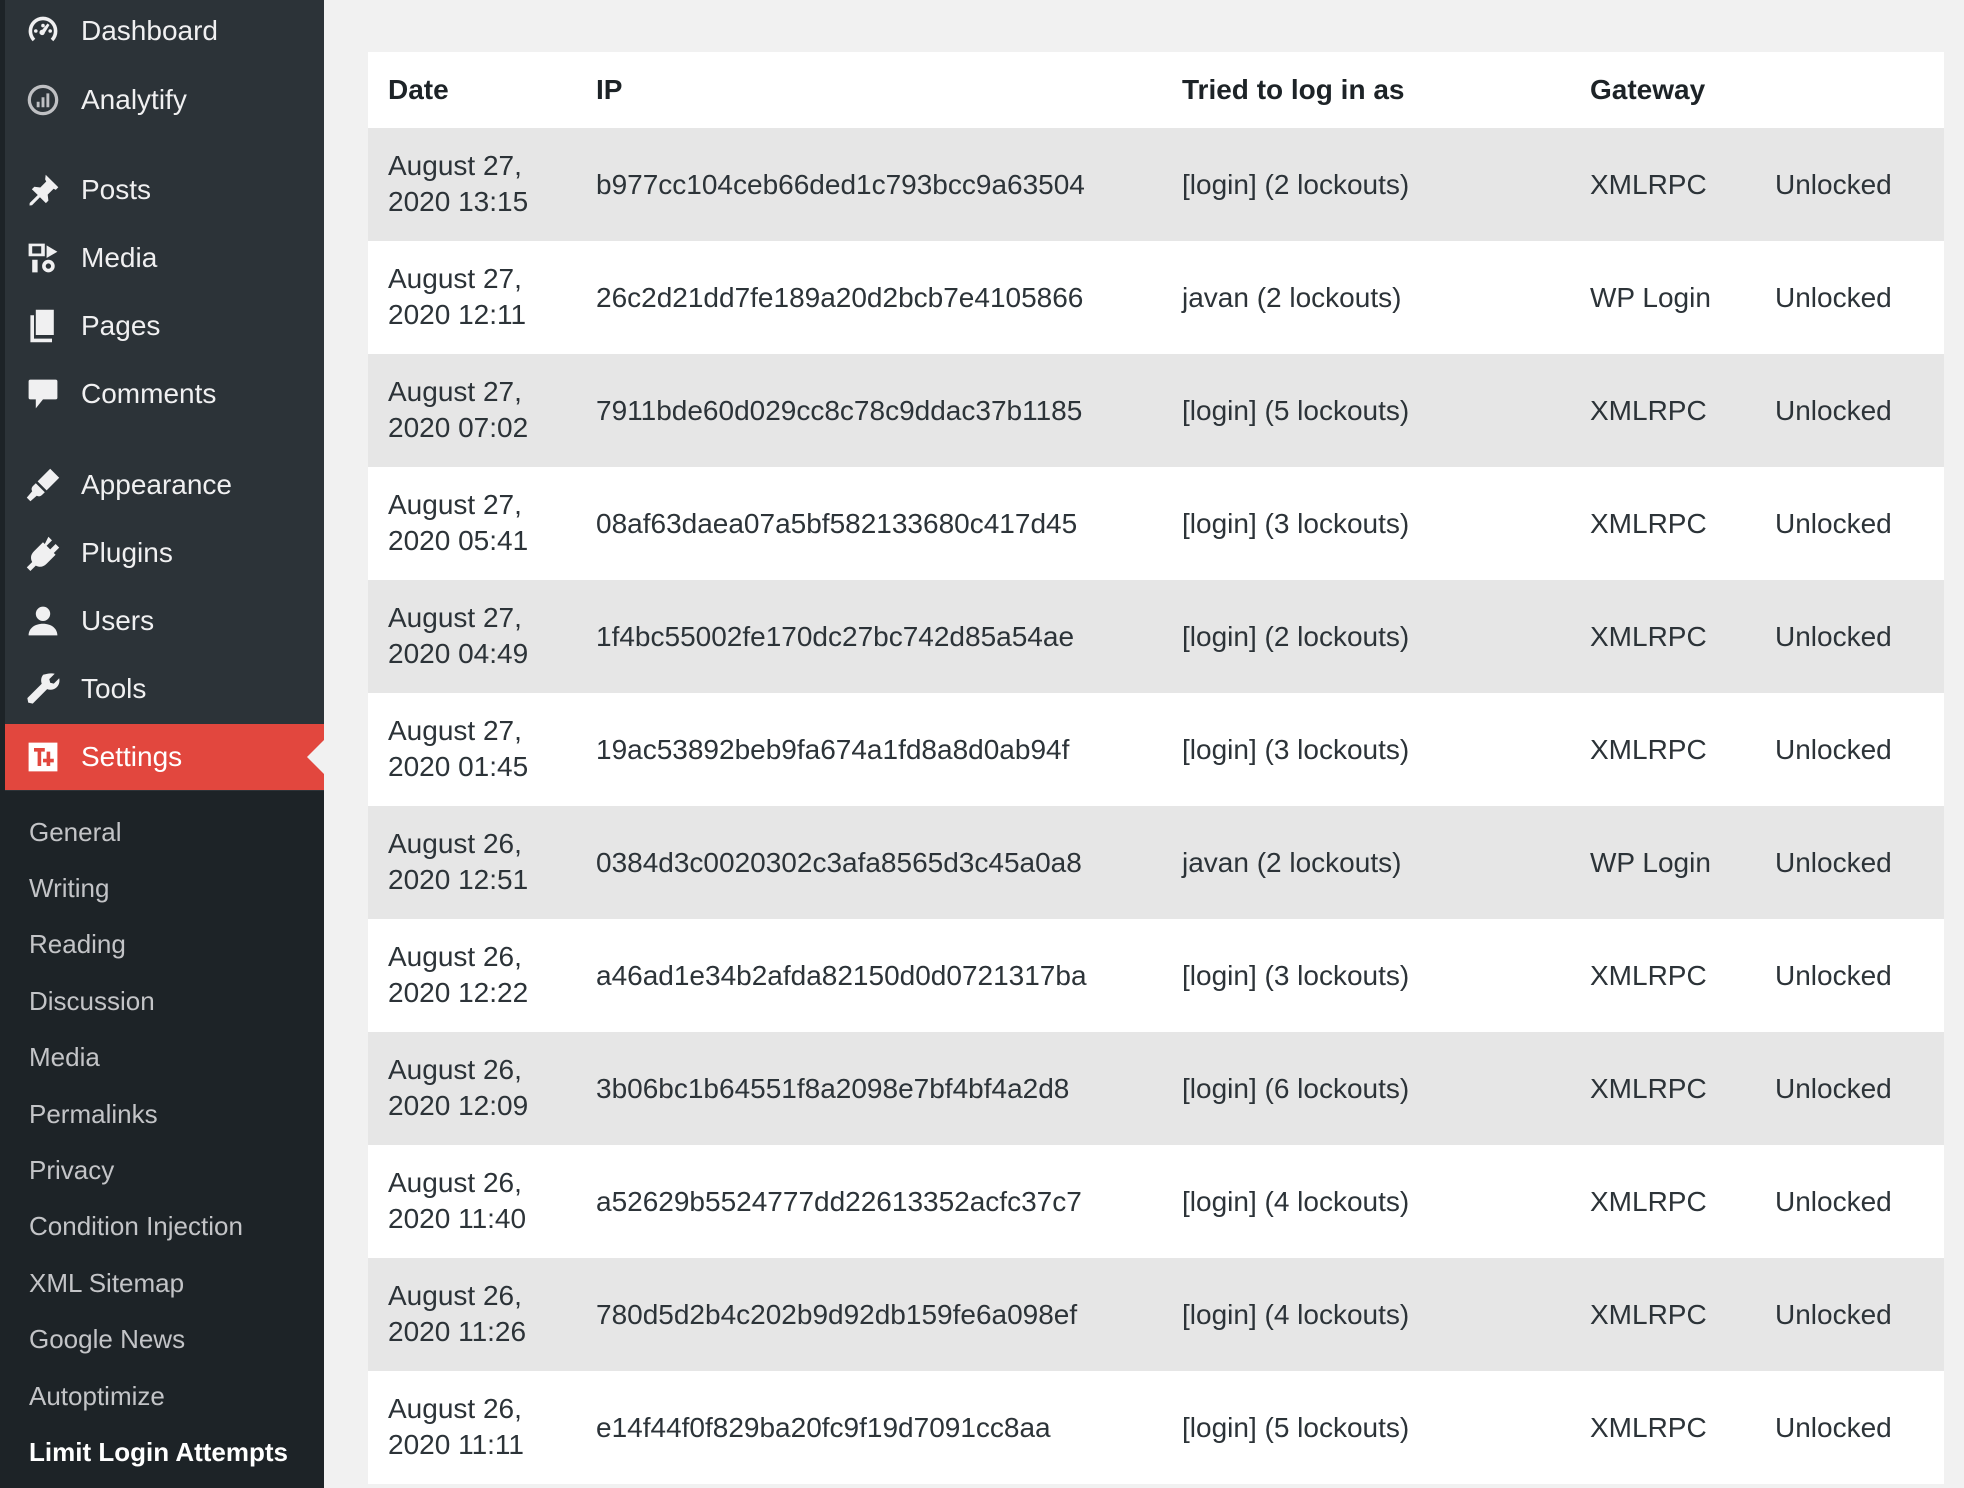  What do you see at coordinates (835, 636) in the screenshot?
I see `cell-ip: 1f4bc55002fe170dc27bc742d85a54ae` at bounding box center [835, 636].